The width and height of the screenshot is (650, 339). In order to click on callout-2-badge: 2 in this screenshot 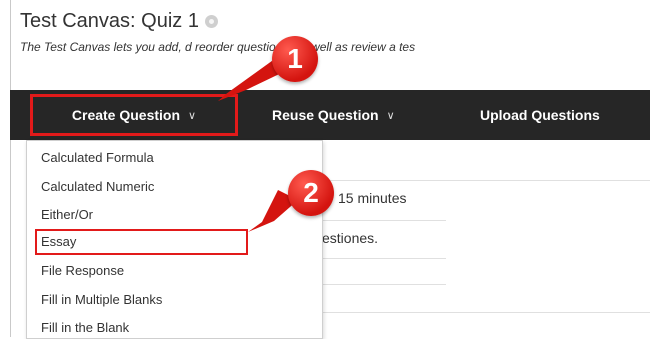, I will do `click(311, 193)`.